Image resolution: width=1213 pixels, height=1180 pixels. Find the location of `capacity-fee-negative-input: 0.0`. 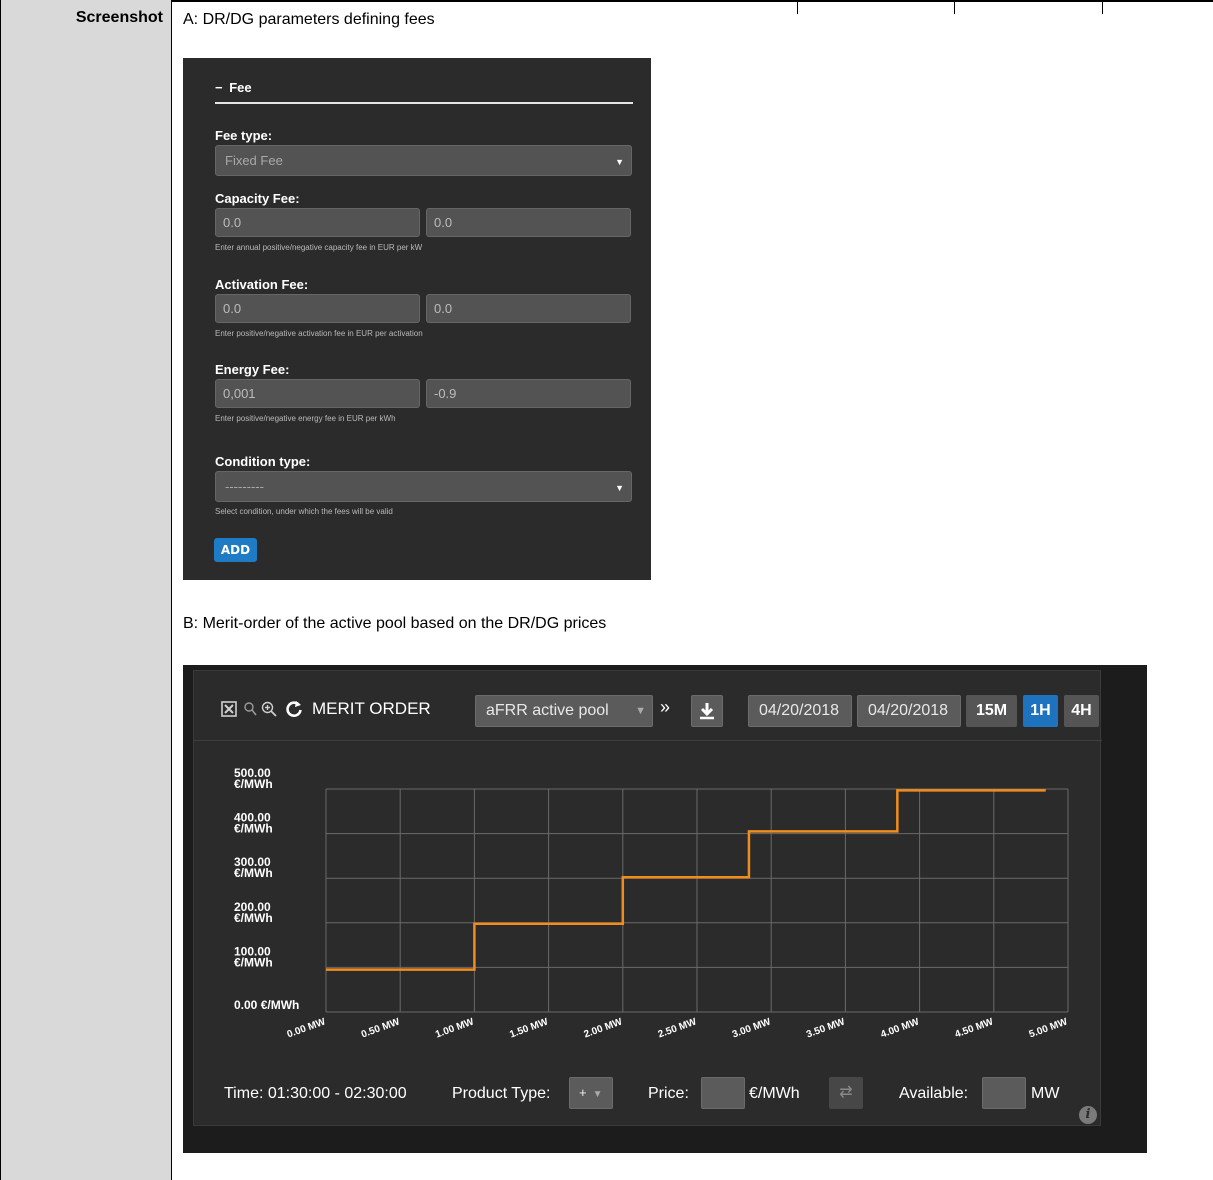

capacity-fee-negative-input: 0.0 is located at coordinates (528, 222).